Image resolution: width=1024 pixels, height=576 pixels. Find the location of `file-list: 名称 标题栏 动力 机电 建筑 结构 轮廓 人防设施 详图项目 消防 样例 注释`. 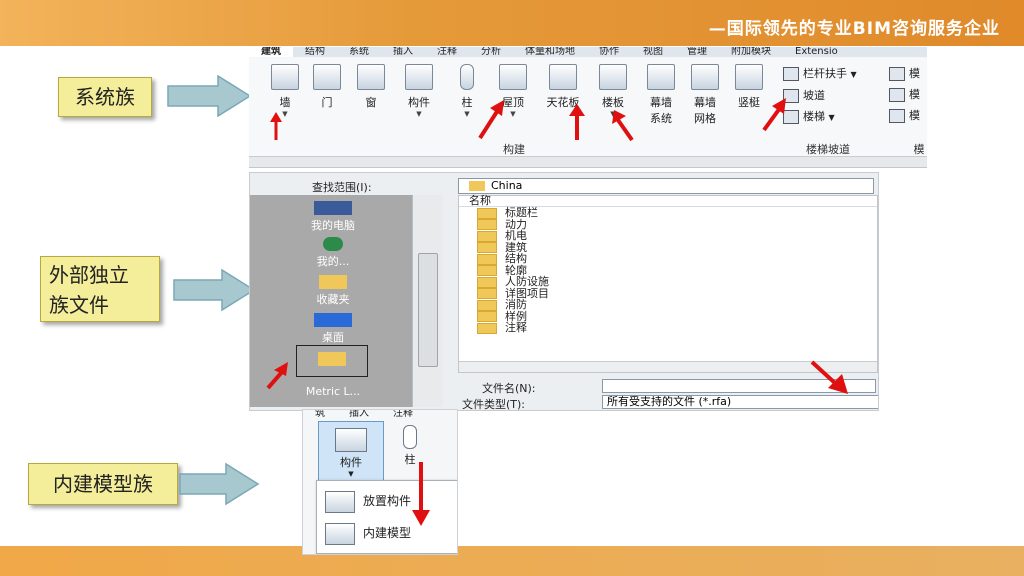

file-list: 名称 标题栏 动力 机电 建筑 结构 轮廓 人防设施 详图项目 消防 样例 注释 is located at coordinates (668, 284).